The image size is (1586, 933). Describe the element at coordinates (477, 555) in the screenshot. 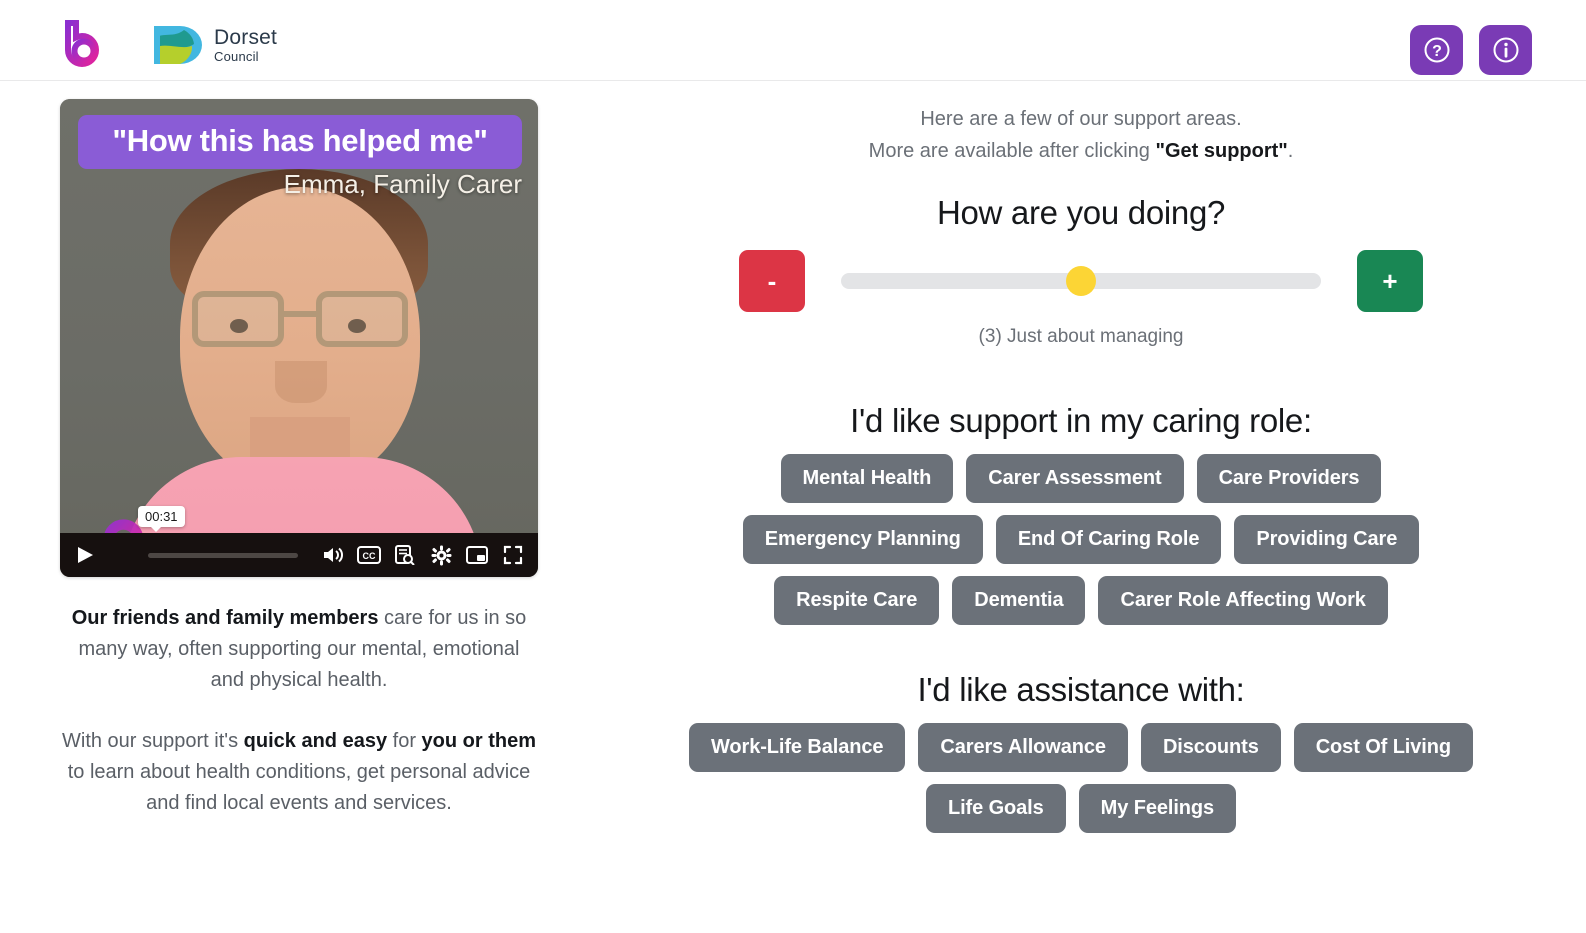

I see `picture-in-picture-icon` at that location.